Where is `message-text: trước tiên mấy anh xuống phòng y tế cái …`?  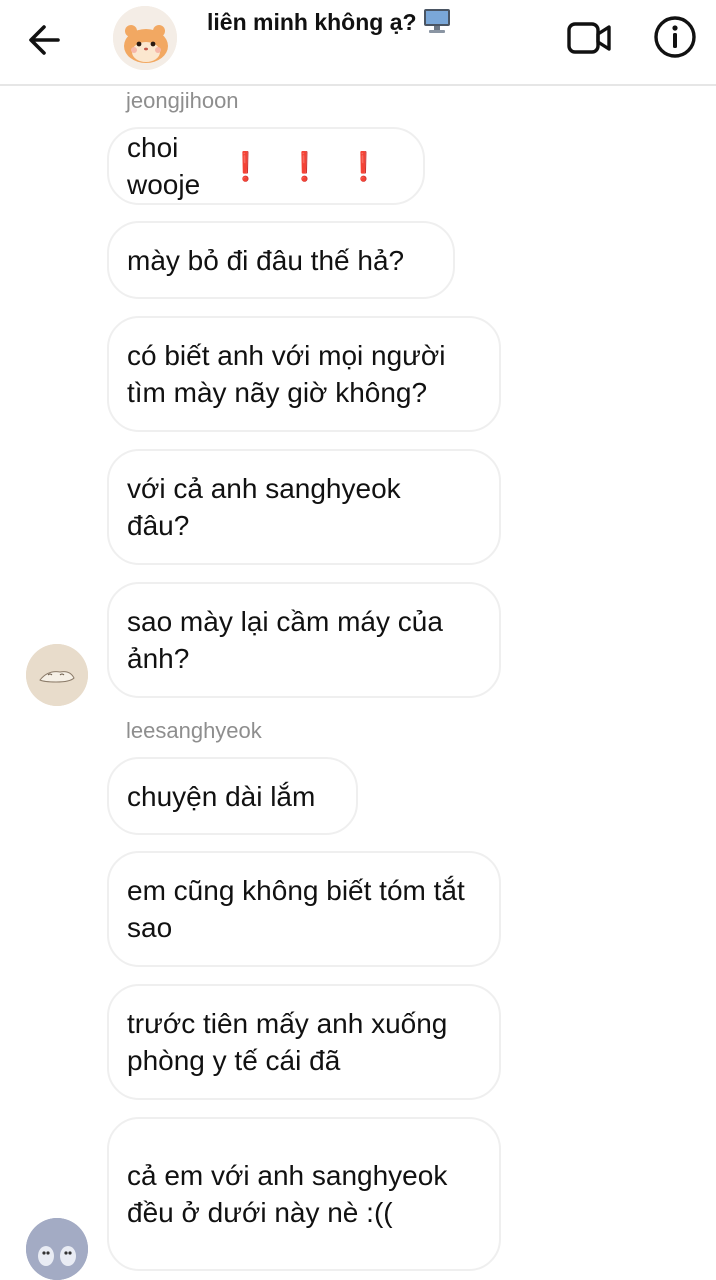 message-text: trước tiên mấy anh xuống phòng y tế cái … is located at coordinates (287, 1042).